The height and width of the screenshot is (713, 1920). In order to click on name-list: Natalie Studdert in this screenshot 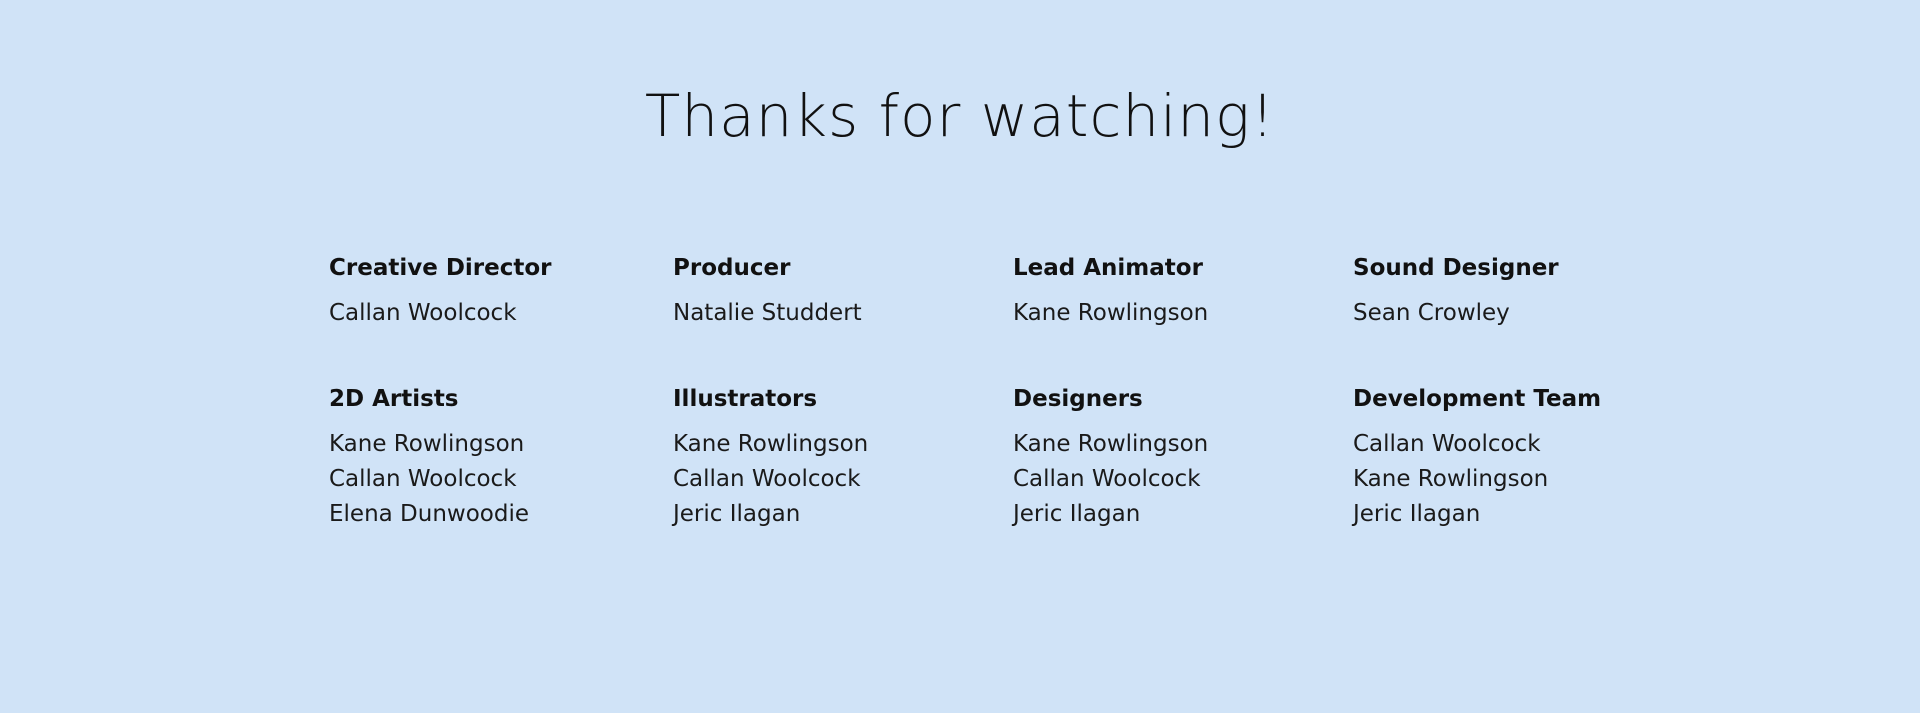, I will do `click(833, 313)`.